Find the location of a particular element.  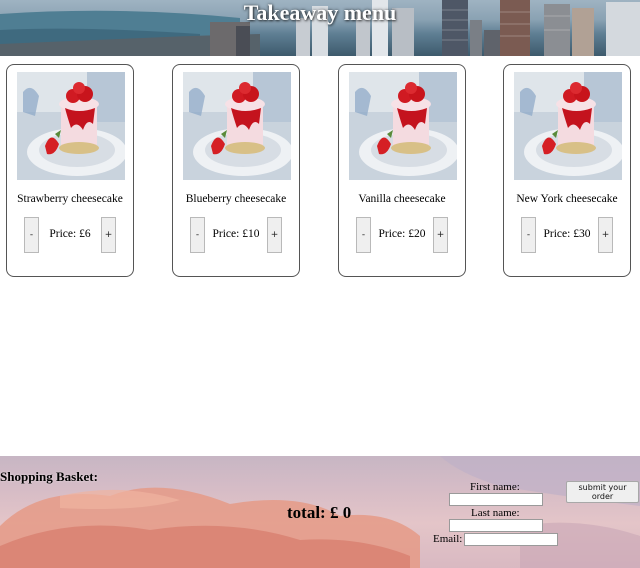

email-input is located at coordinates (511, 539).